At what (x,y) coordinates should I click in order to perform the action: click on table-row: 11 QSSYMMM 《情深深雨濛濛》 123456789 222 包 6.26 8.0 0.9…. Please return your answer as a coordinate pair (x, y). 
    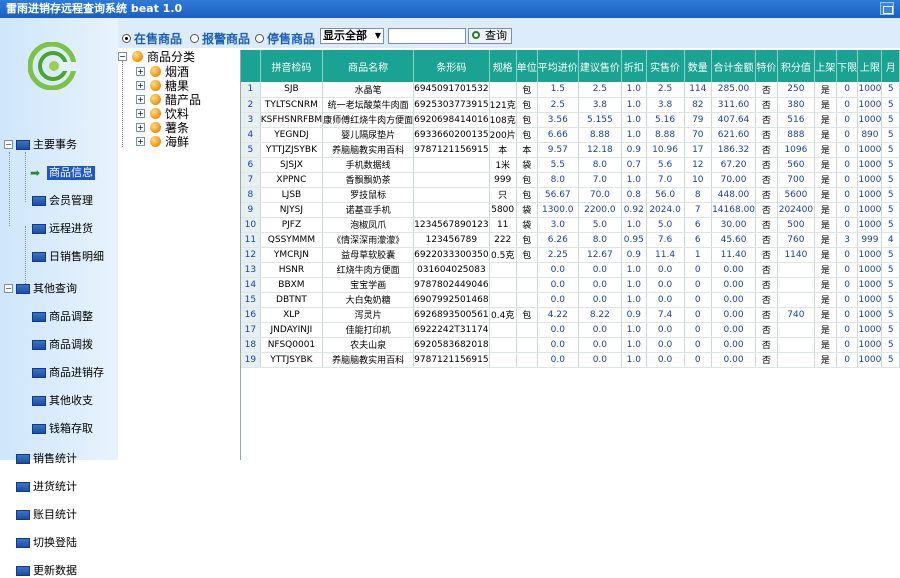
    Looking at the image, I should click on (570, 240).